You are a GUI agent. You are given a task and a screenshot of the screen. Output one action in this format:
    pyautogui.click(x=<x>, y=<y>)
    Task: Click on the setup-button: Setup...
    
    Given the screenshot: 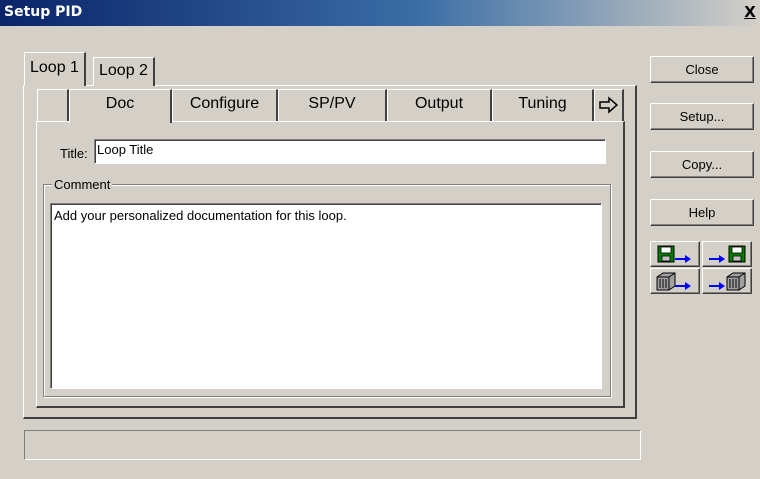 What is the action you would take?
    pyautogui.click(x=702, y=116)
    